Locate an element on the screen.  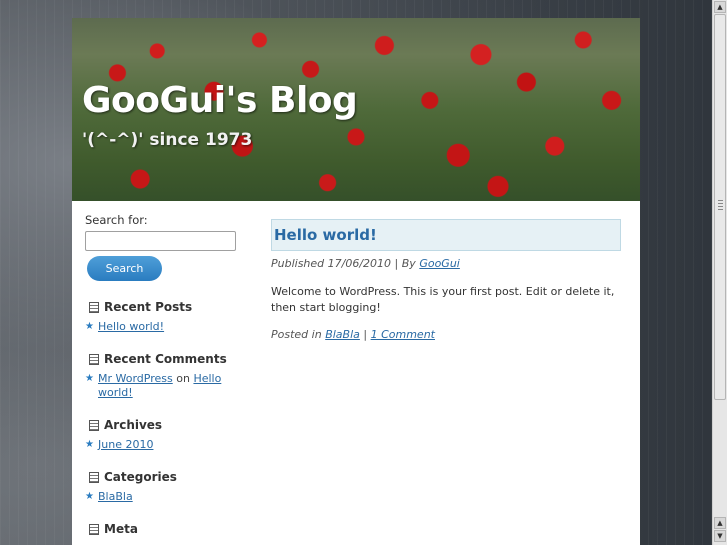
widget-meta: Meta is located at coordinates (165, 529).